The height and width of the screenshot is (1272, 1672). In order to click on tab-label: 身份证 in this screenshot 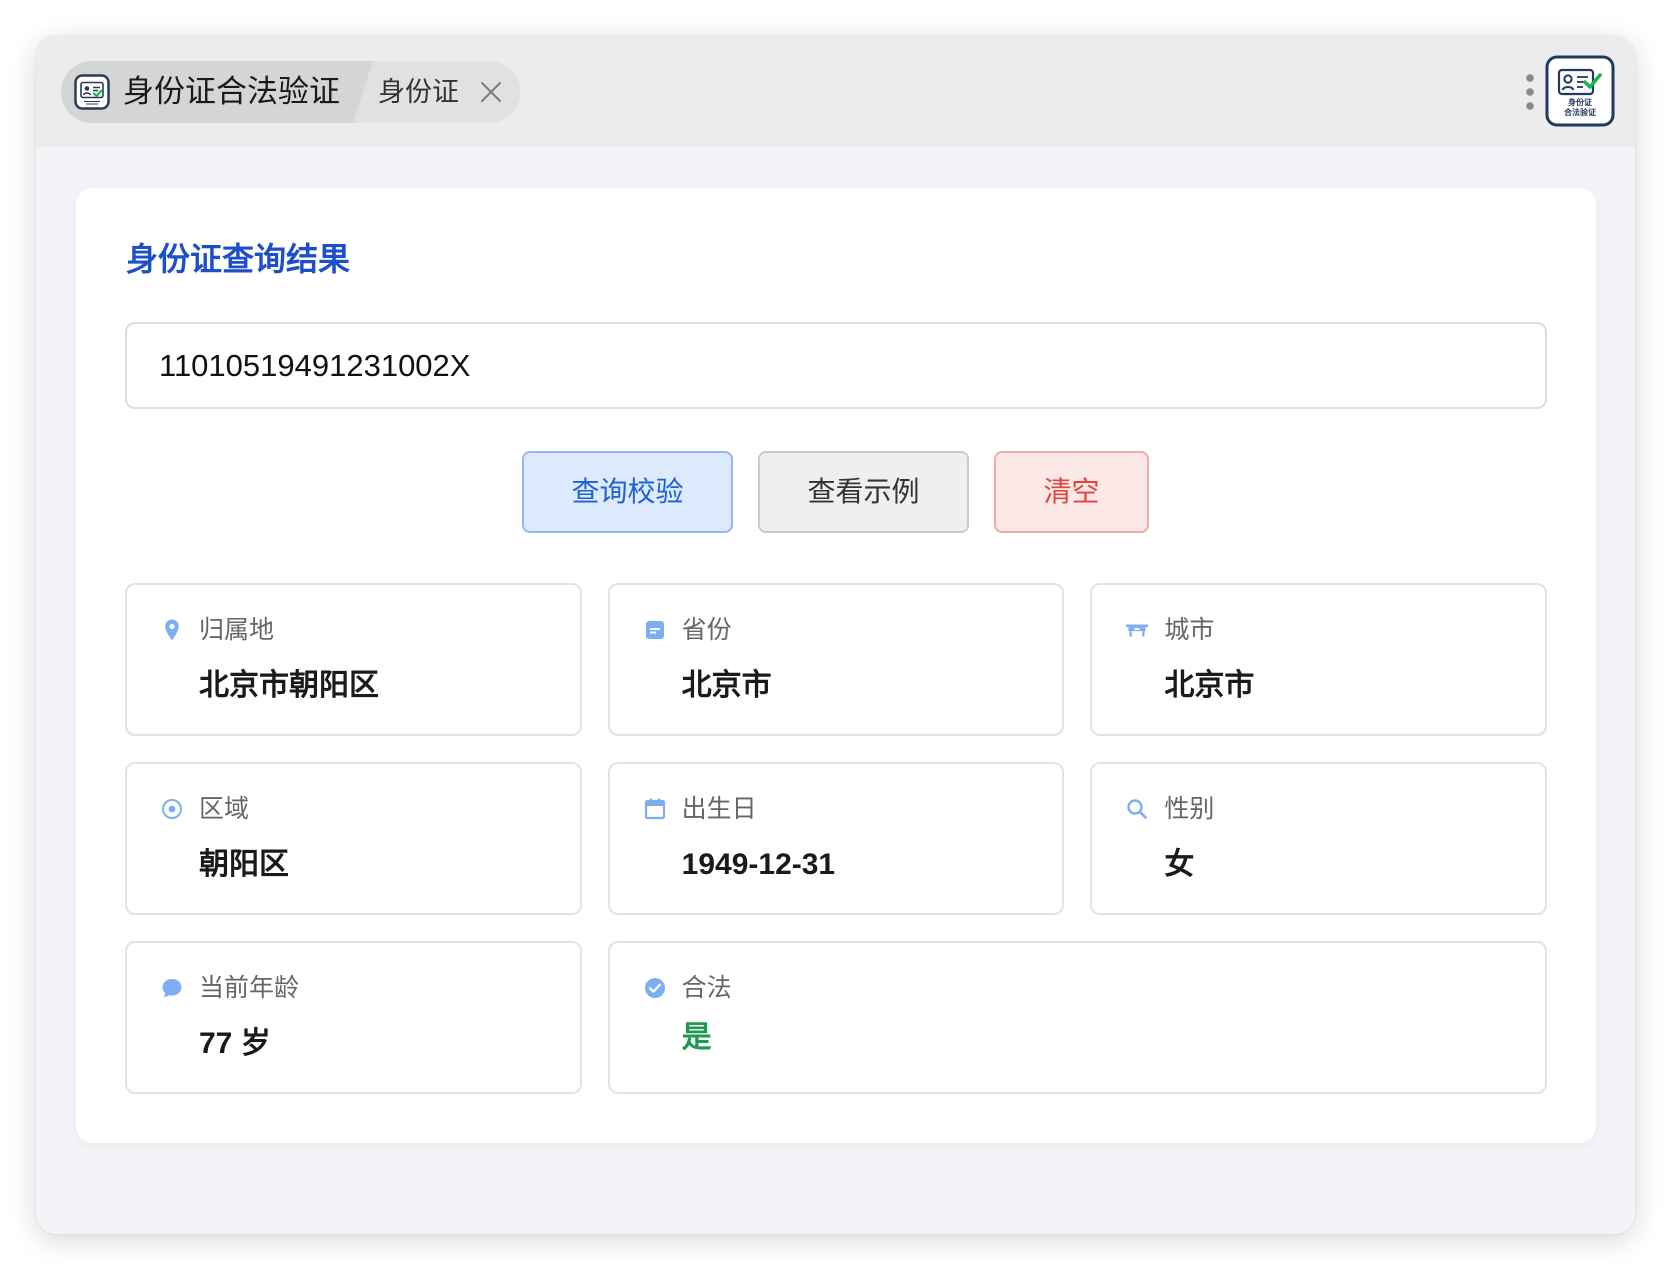, I will do `click(418, 92)`.